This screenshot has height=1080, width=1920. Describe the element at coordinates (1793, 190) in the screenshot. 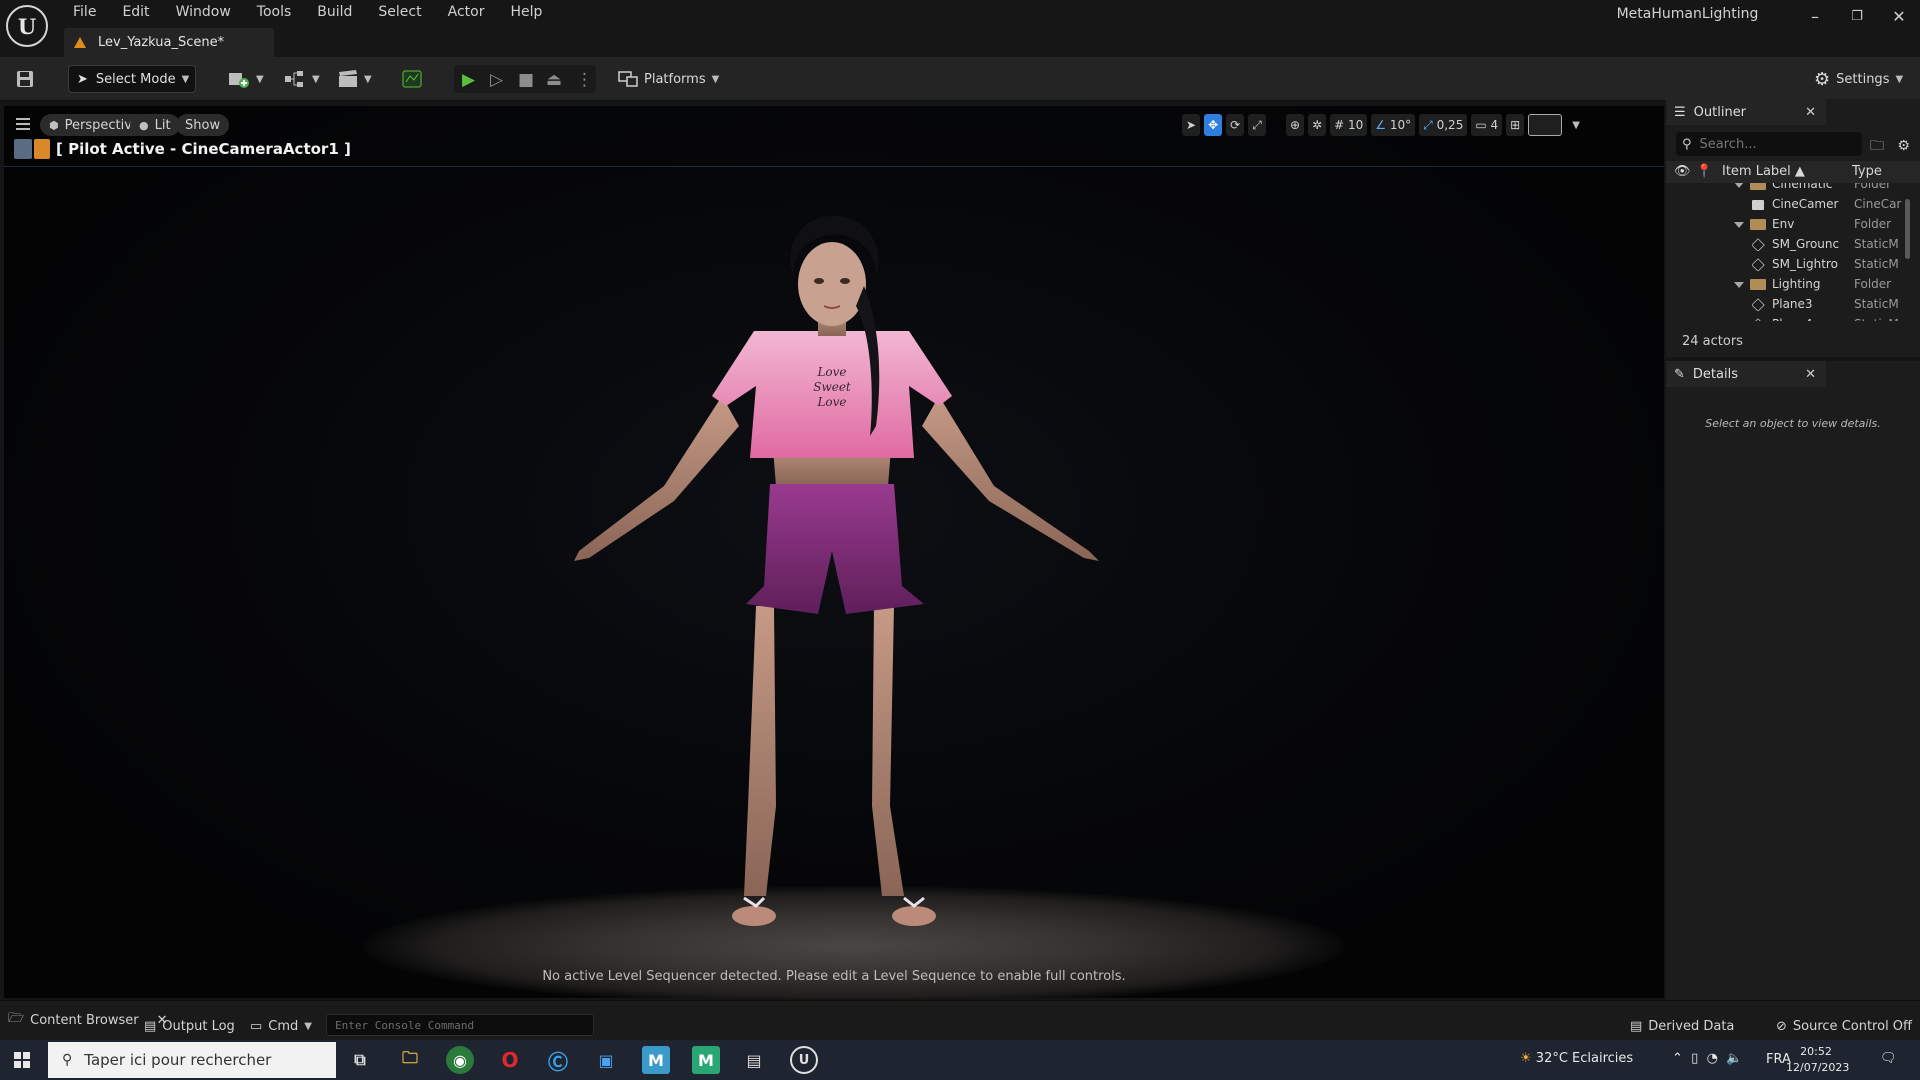

I see `outliner-row: Cinematic Folder` at that location.